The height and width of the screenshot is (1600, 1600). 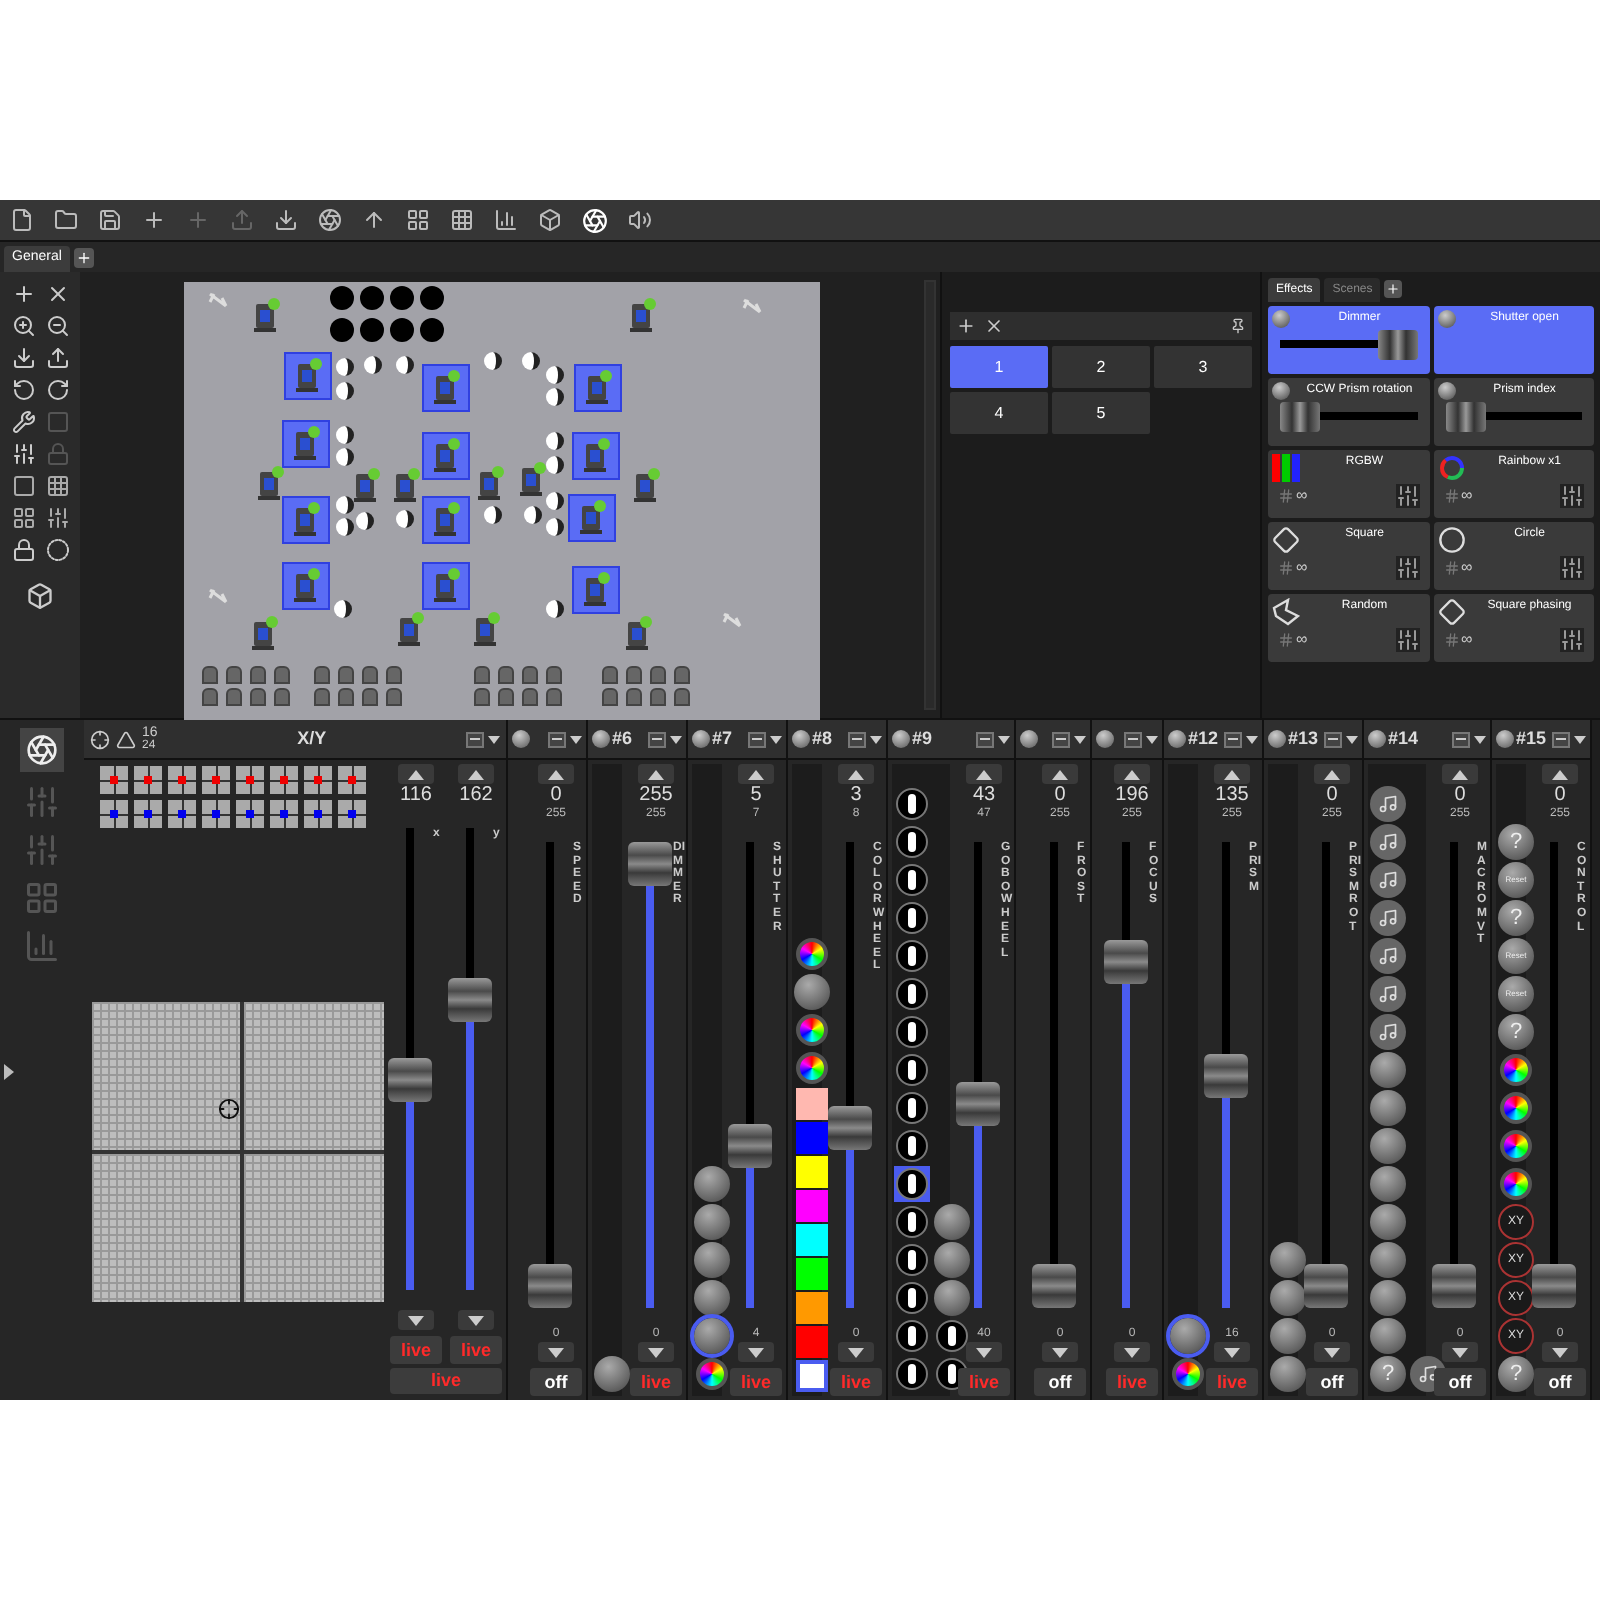 What do you see at coordinates (1460, 1382) in the screenshot?
I see `mode-button: off` at bounding box center [1460, 1382].